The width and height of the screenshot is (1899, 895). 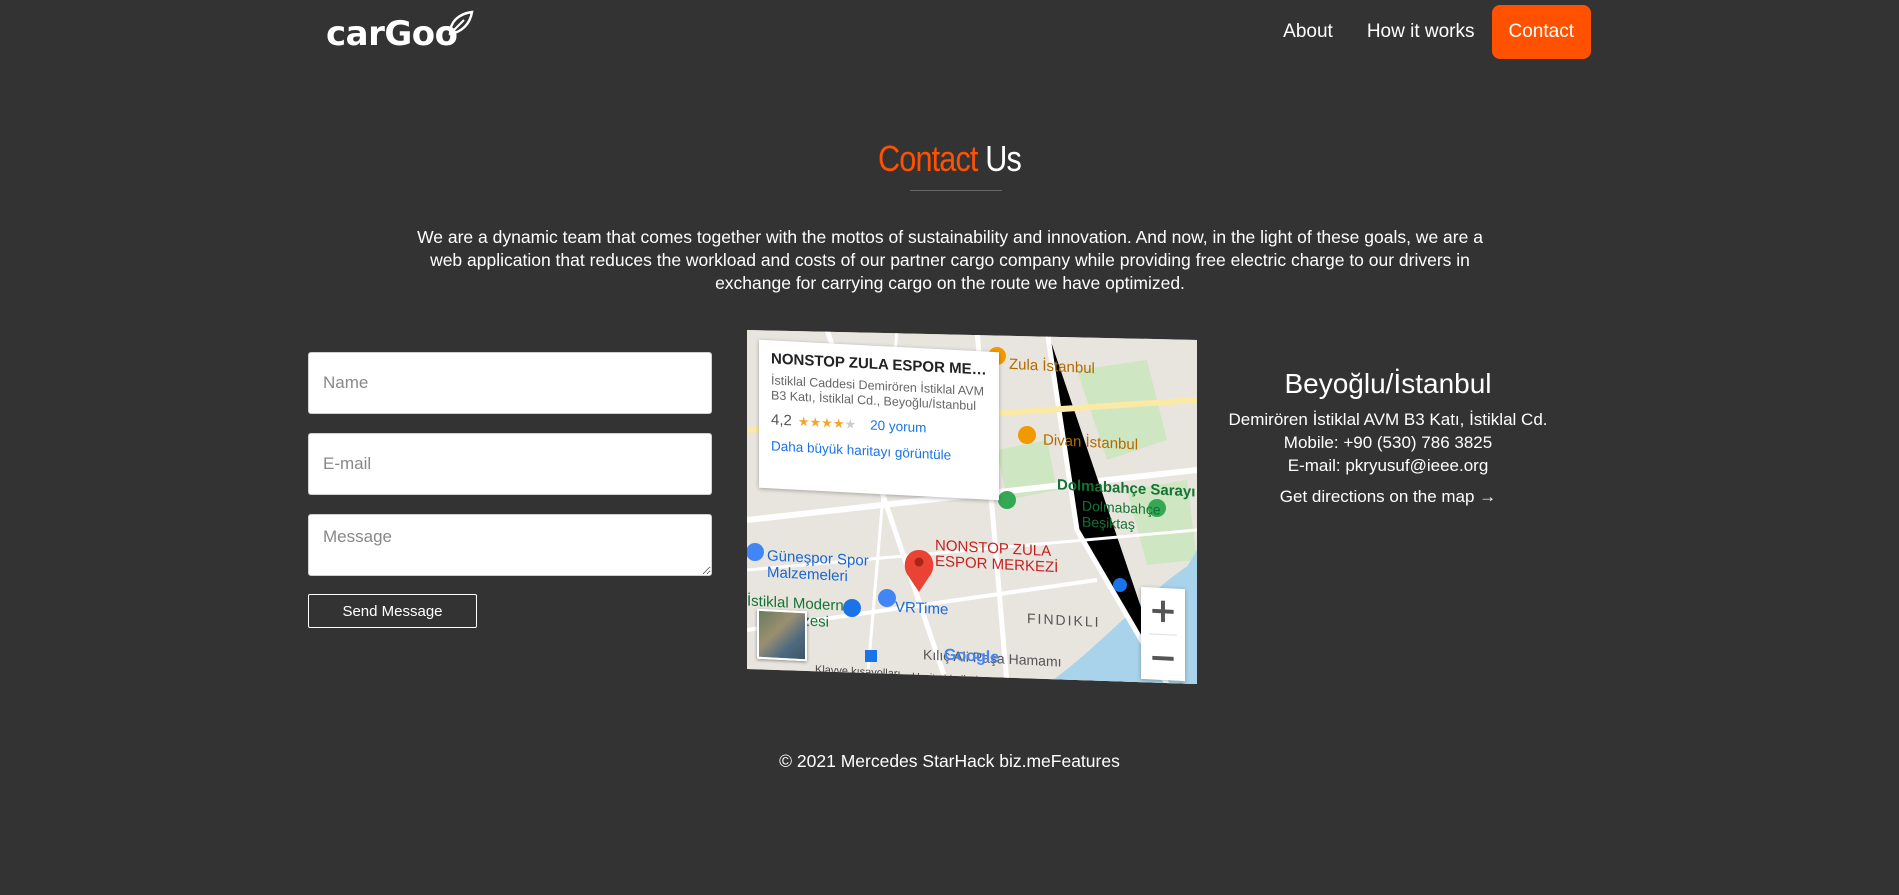 I want to click on directions-link: Get directions on the map →, so click(x=1388, y=497).